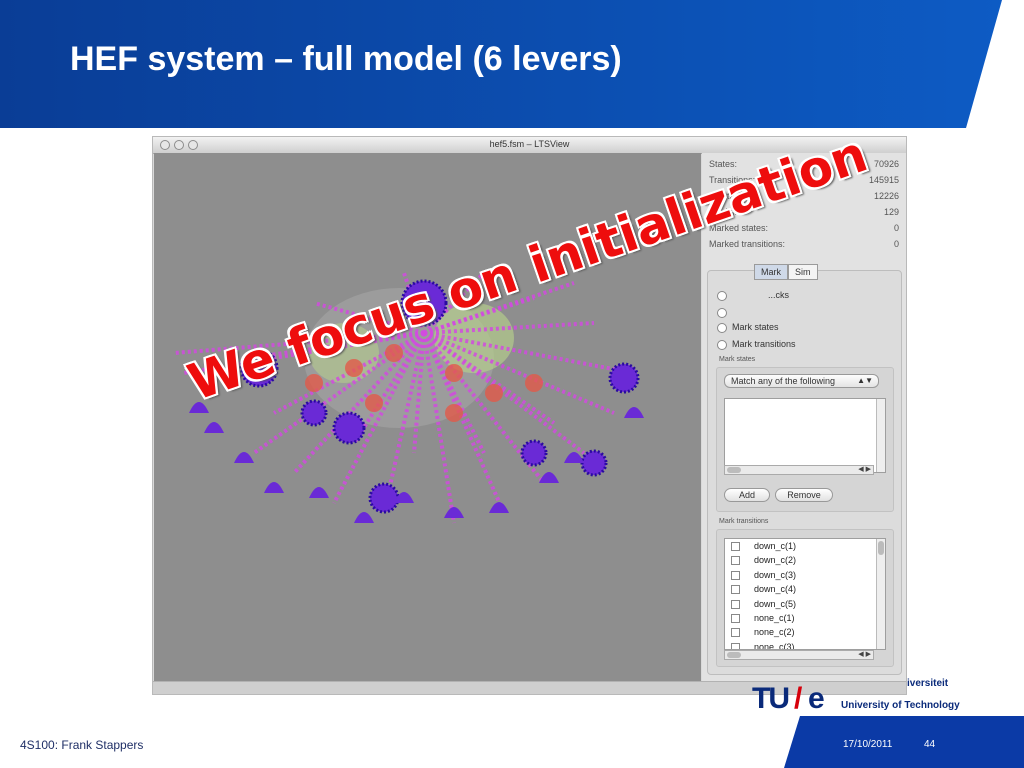 The height and width of the screenshot is (768, 1024). What do you see at coordinates (886, 196) in the screenshot?
I see `stat-value: 12226` at bounding box center [886, 196].